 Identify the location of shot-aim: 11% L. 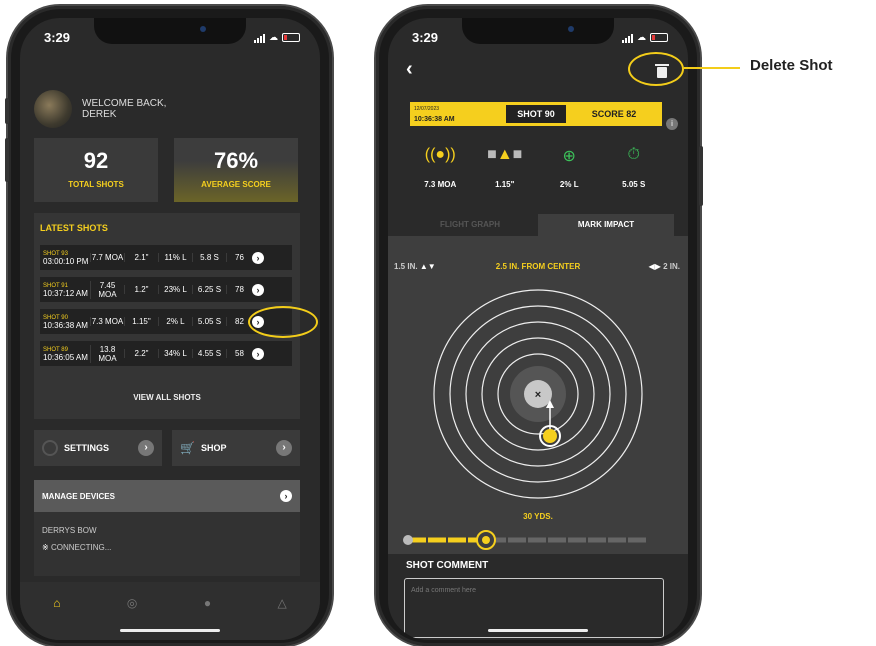
(175, 257).